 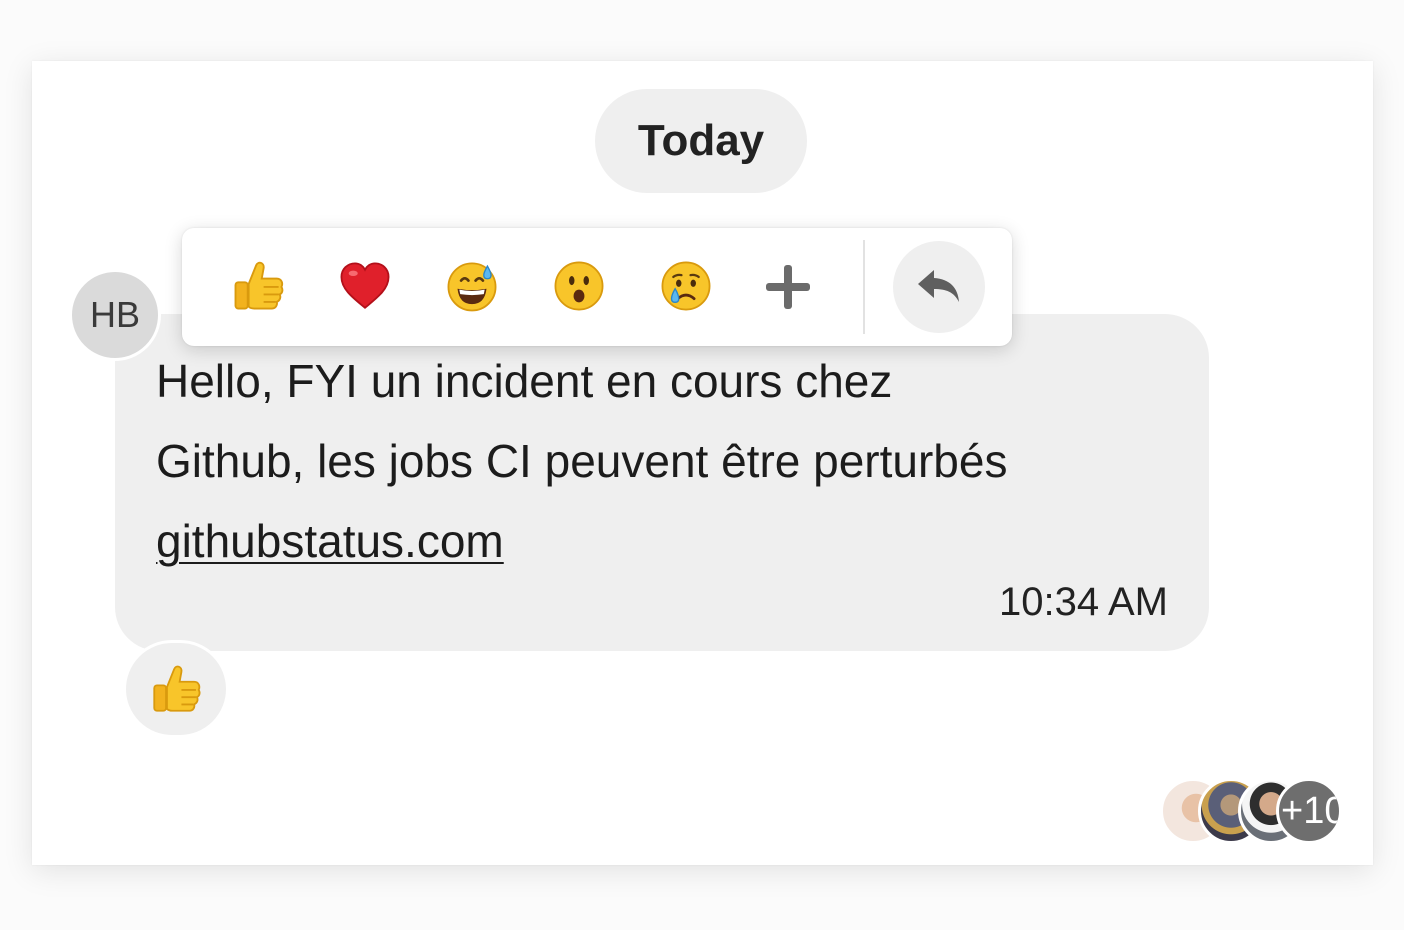 I want to click on message-timestamp: 10:34 AM, so click(x=1083, y=602).